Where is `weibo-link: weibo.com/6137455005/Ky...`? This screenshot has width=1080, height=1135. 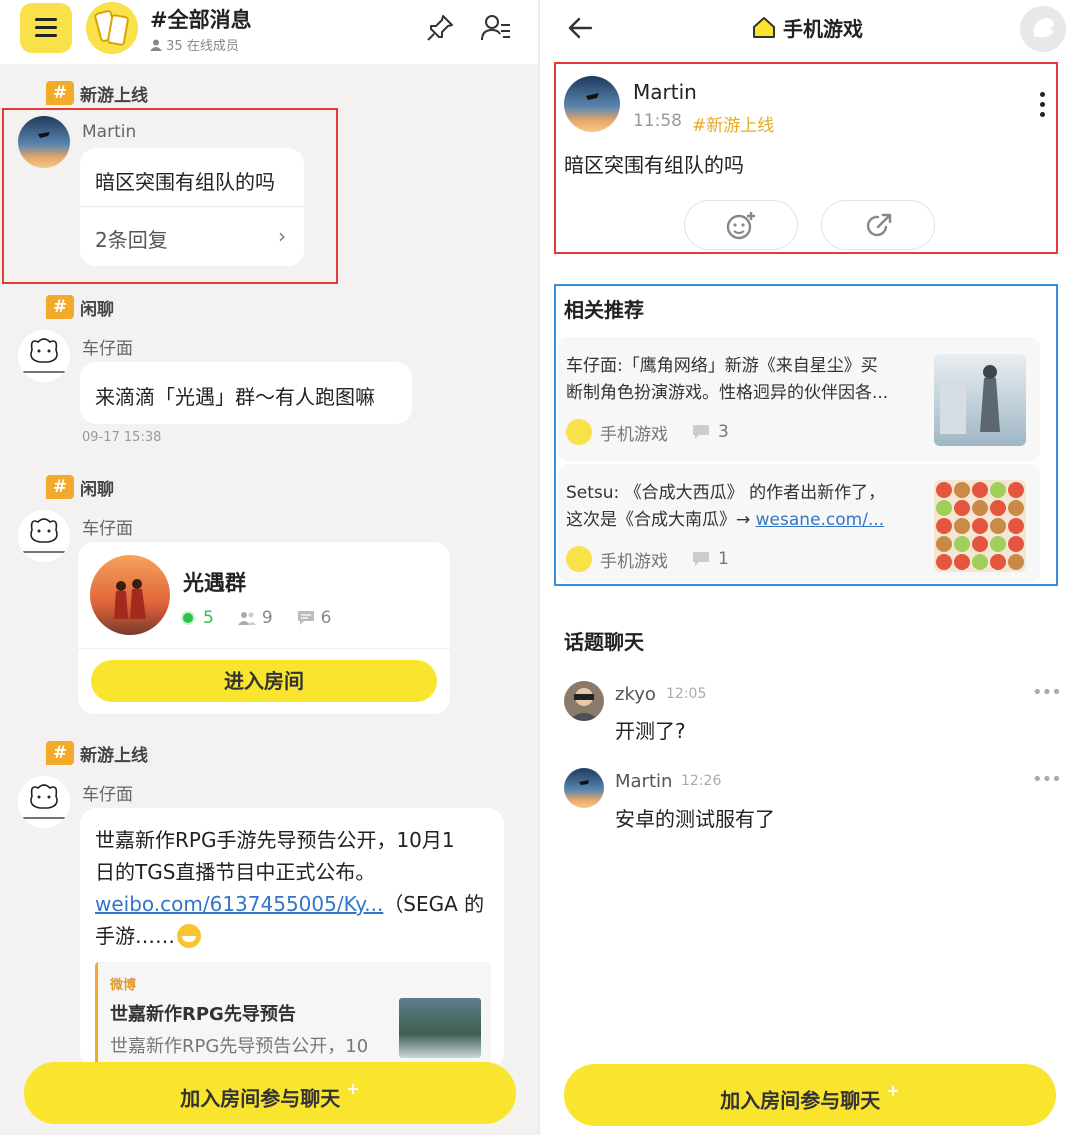 weibo-link: weibo.com/6137455005/Ky... is located at coordinates (239, 904).